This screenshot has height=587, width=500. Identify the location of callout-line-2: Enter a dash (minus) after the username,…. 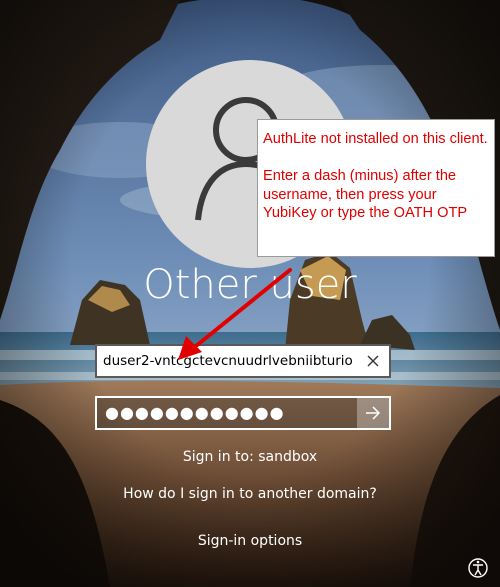
(365, 194).